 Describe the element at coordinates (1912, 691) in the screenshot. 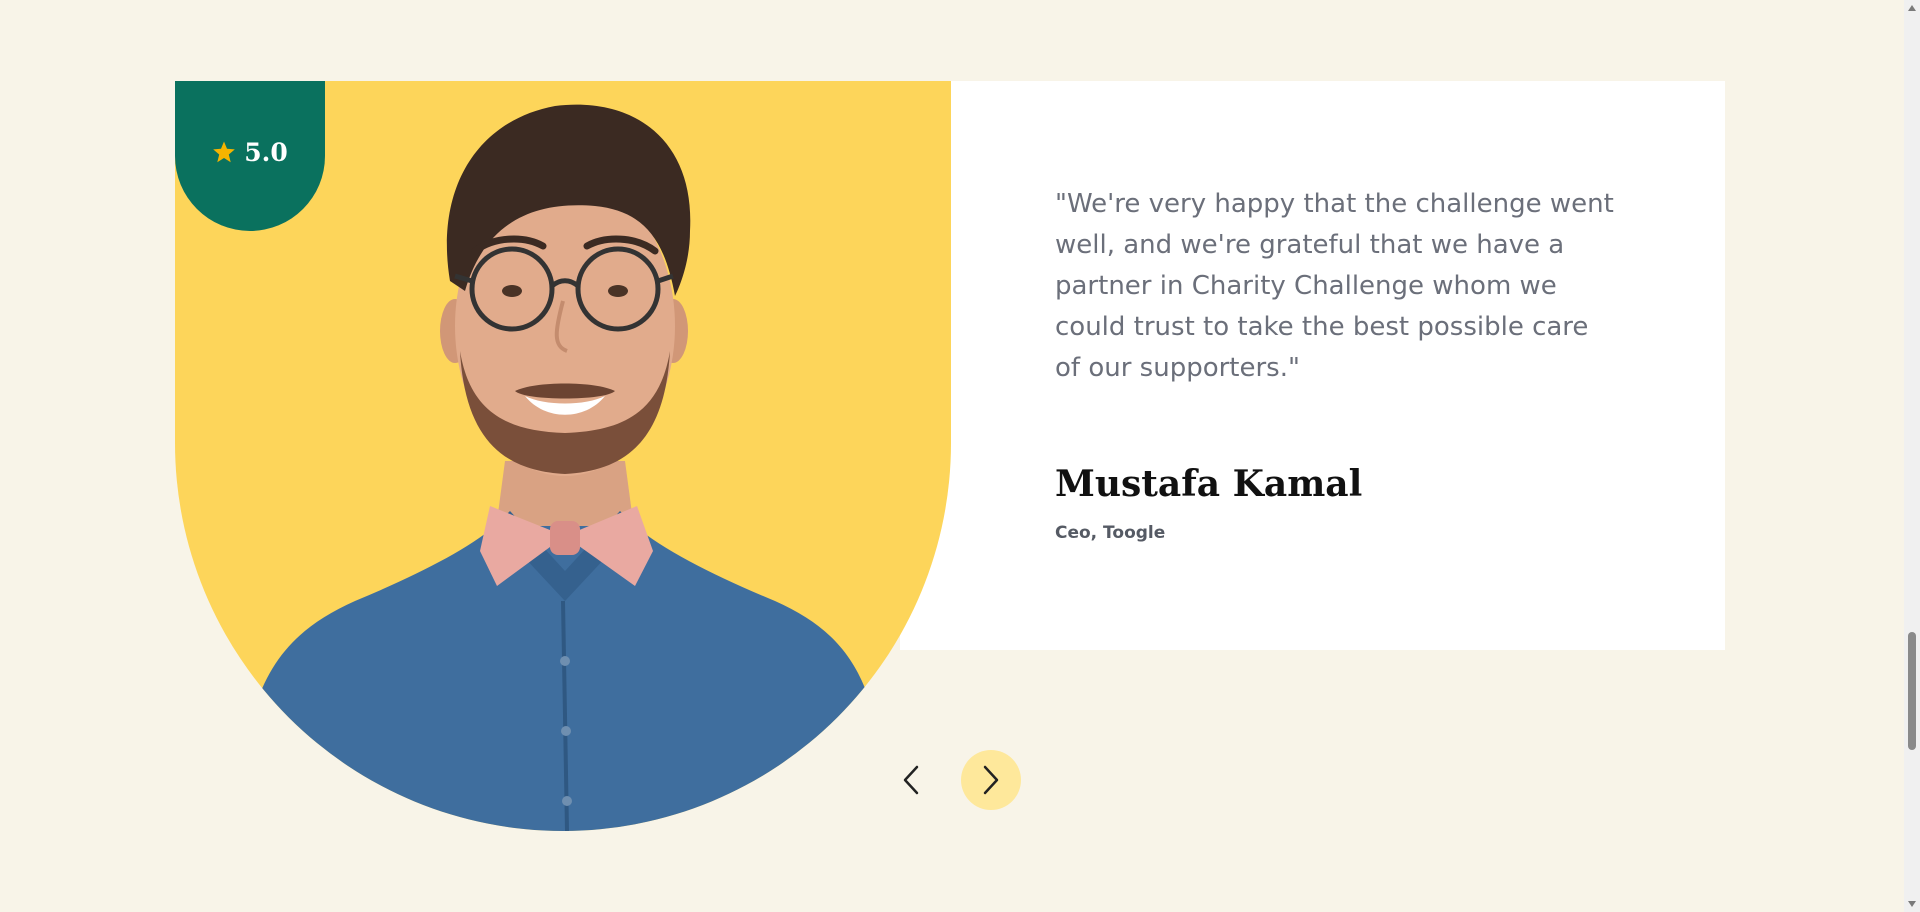

I see `scrollbar-thumb` at that location.